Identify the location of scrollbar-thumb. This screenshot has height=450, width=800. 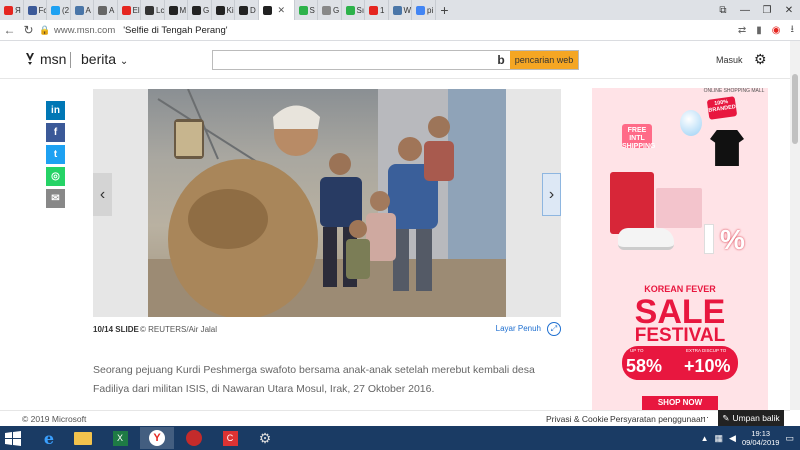
(795, 109).